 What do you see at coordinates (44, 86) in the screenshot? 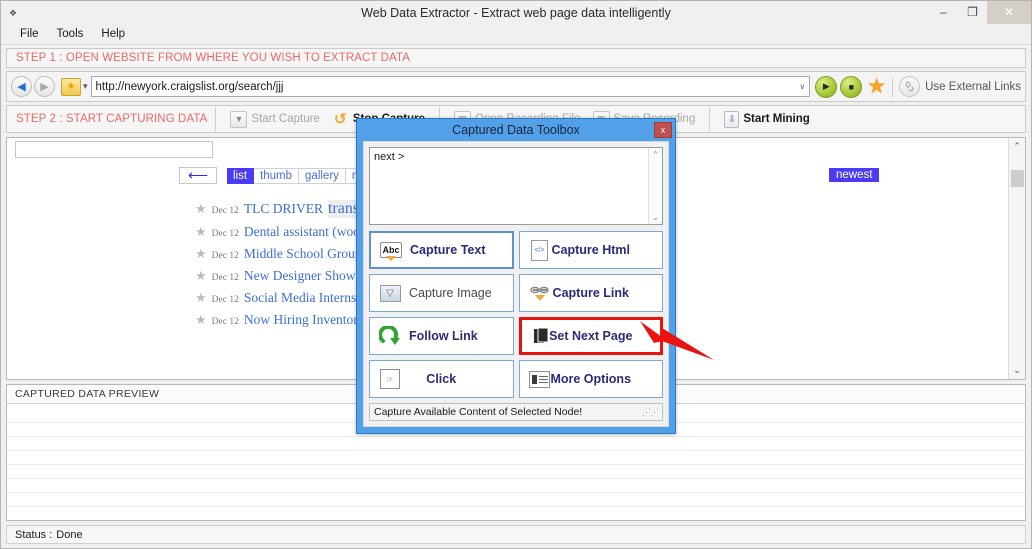
I see `forward-icon: ▶` at bounding box center [44, 86].